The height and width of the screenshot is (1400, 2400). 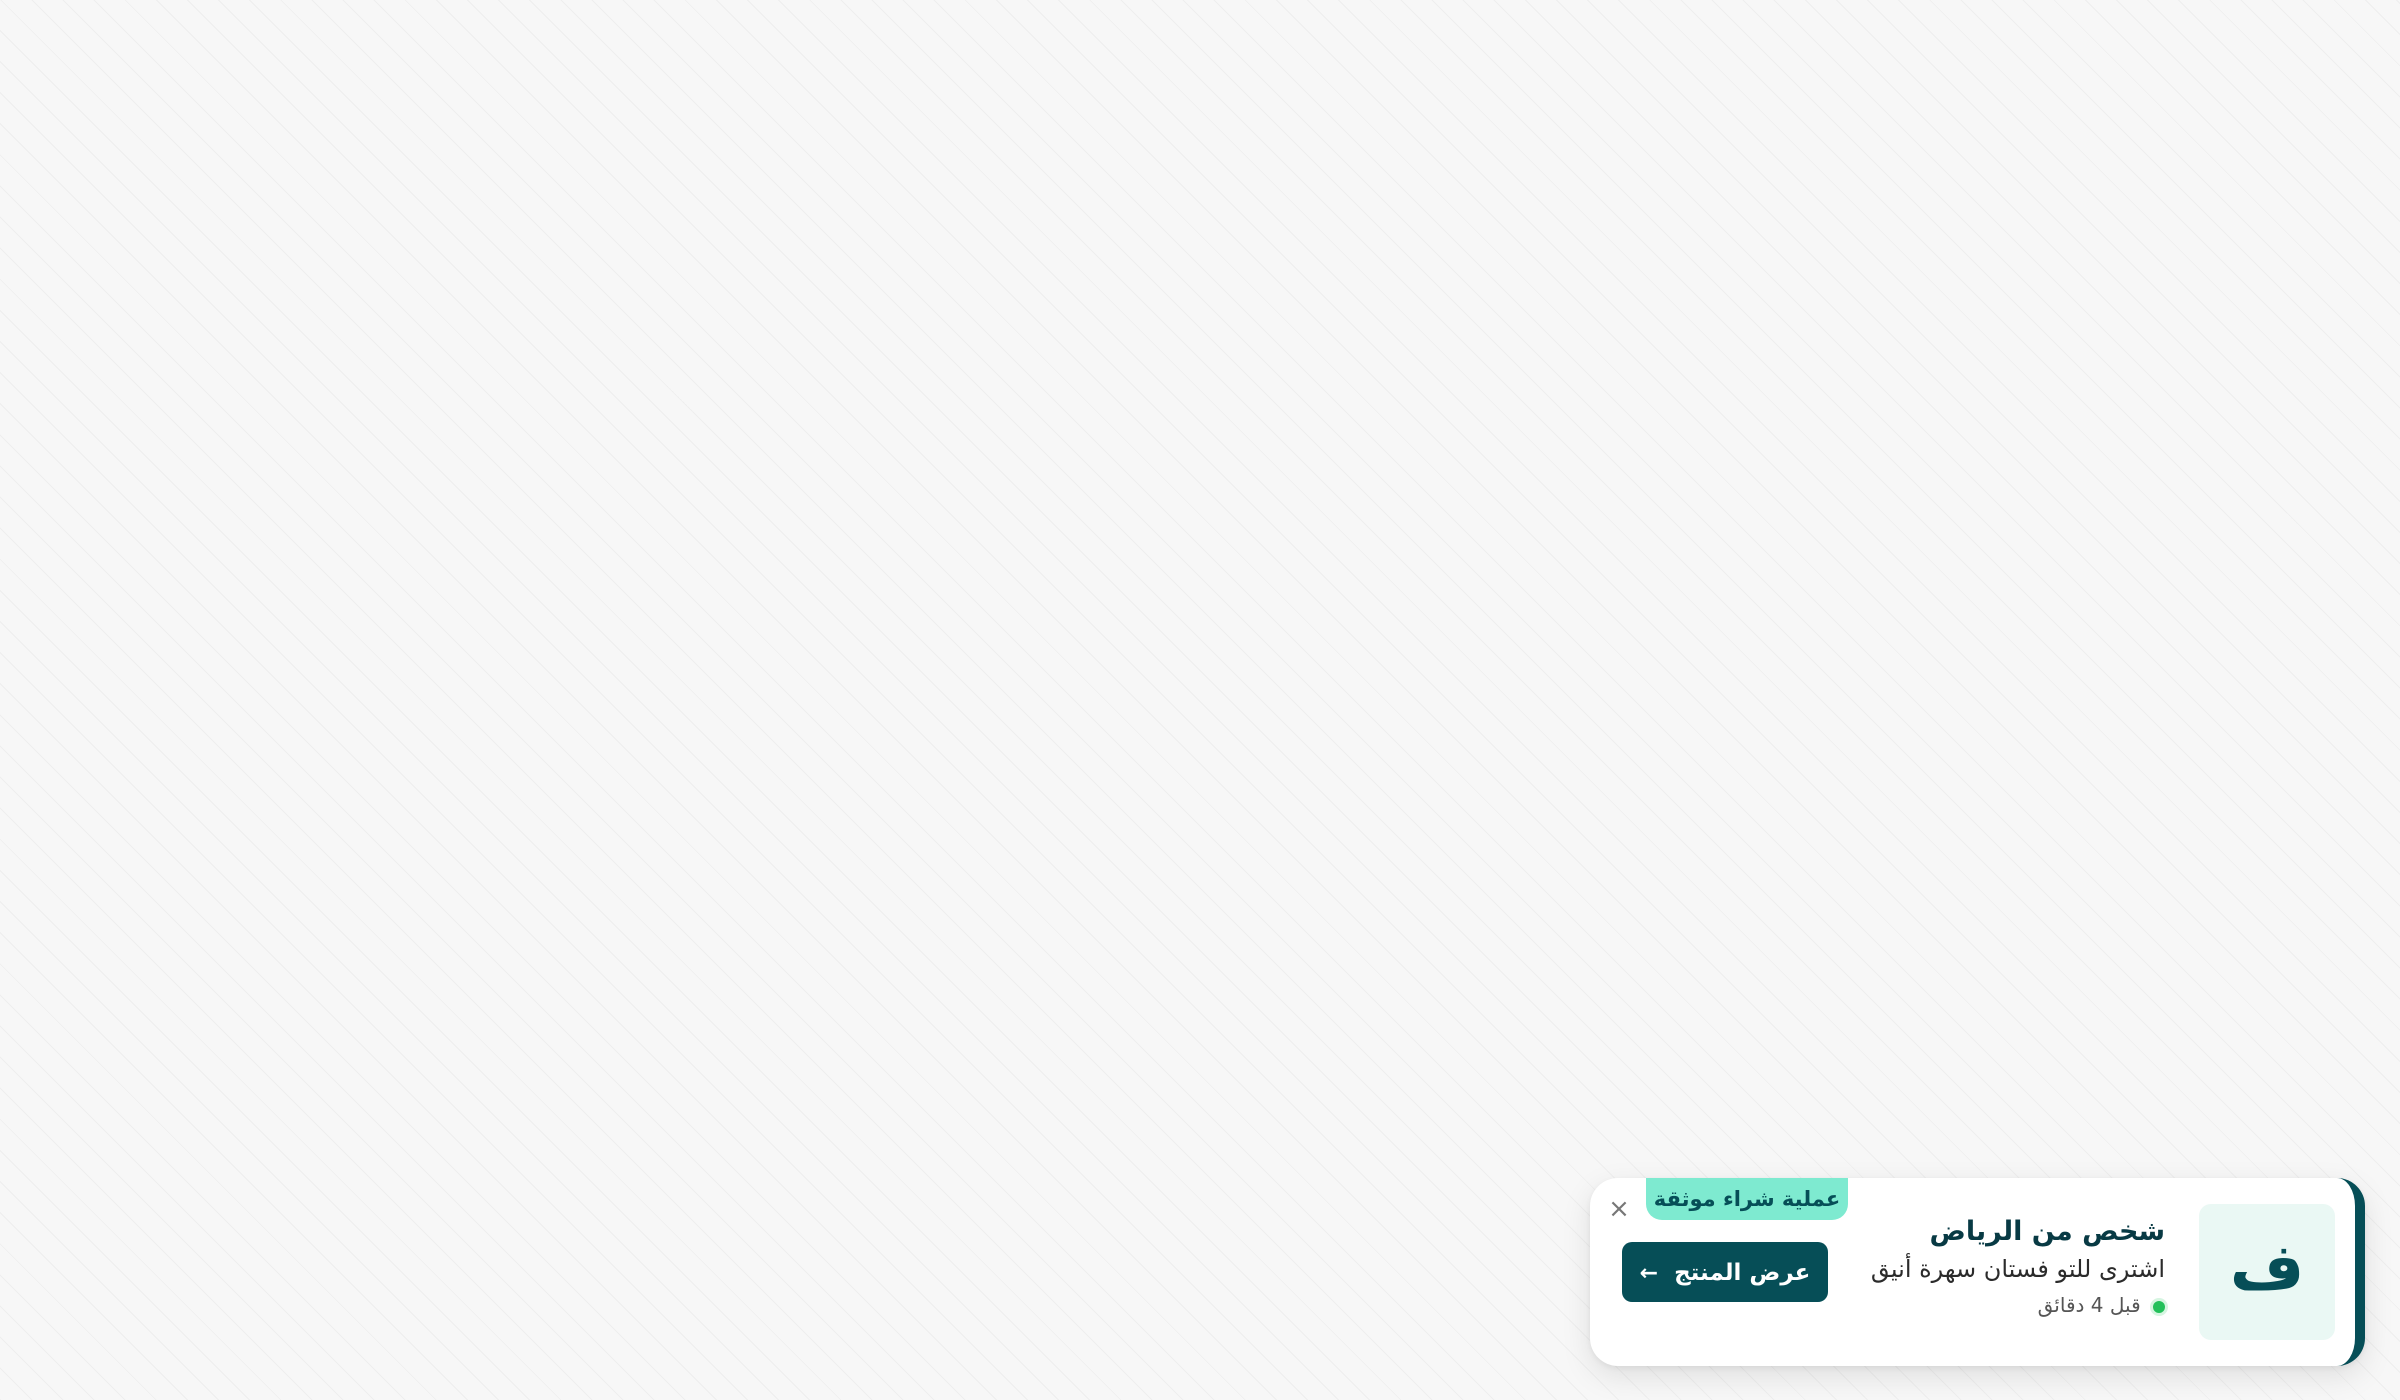 I want to click on arrow-left-icon: ←, so click(x=1649, y=1273).